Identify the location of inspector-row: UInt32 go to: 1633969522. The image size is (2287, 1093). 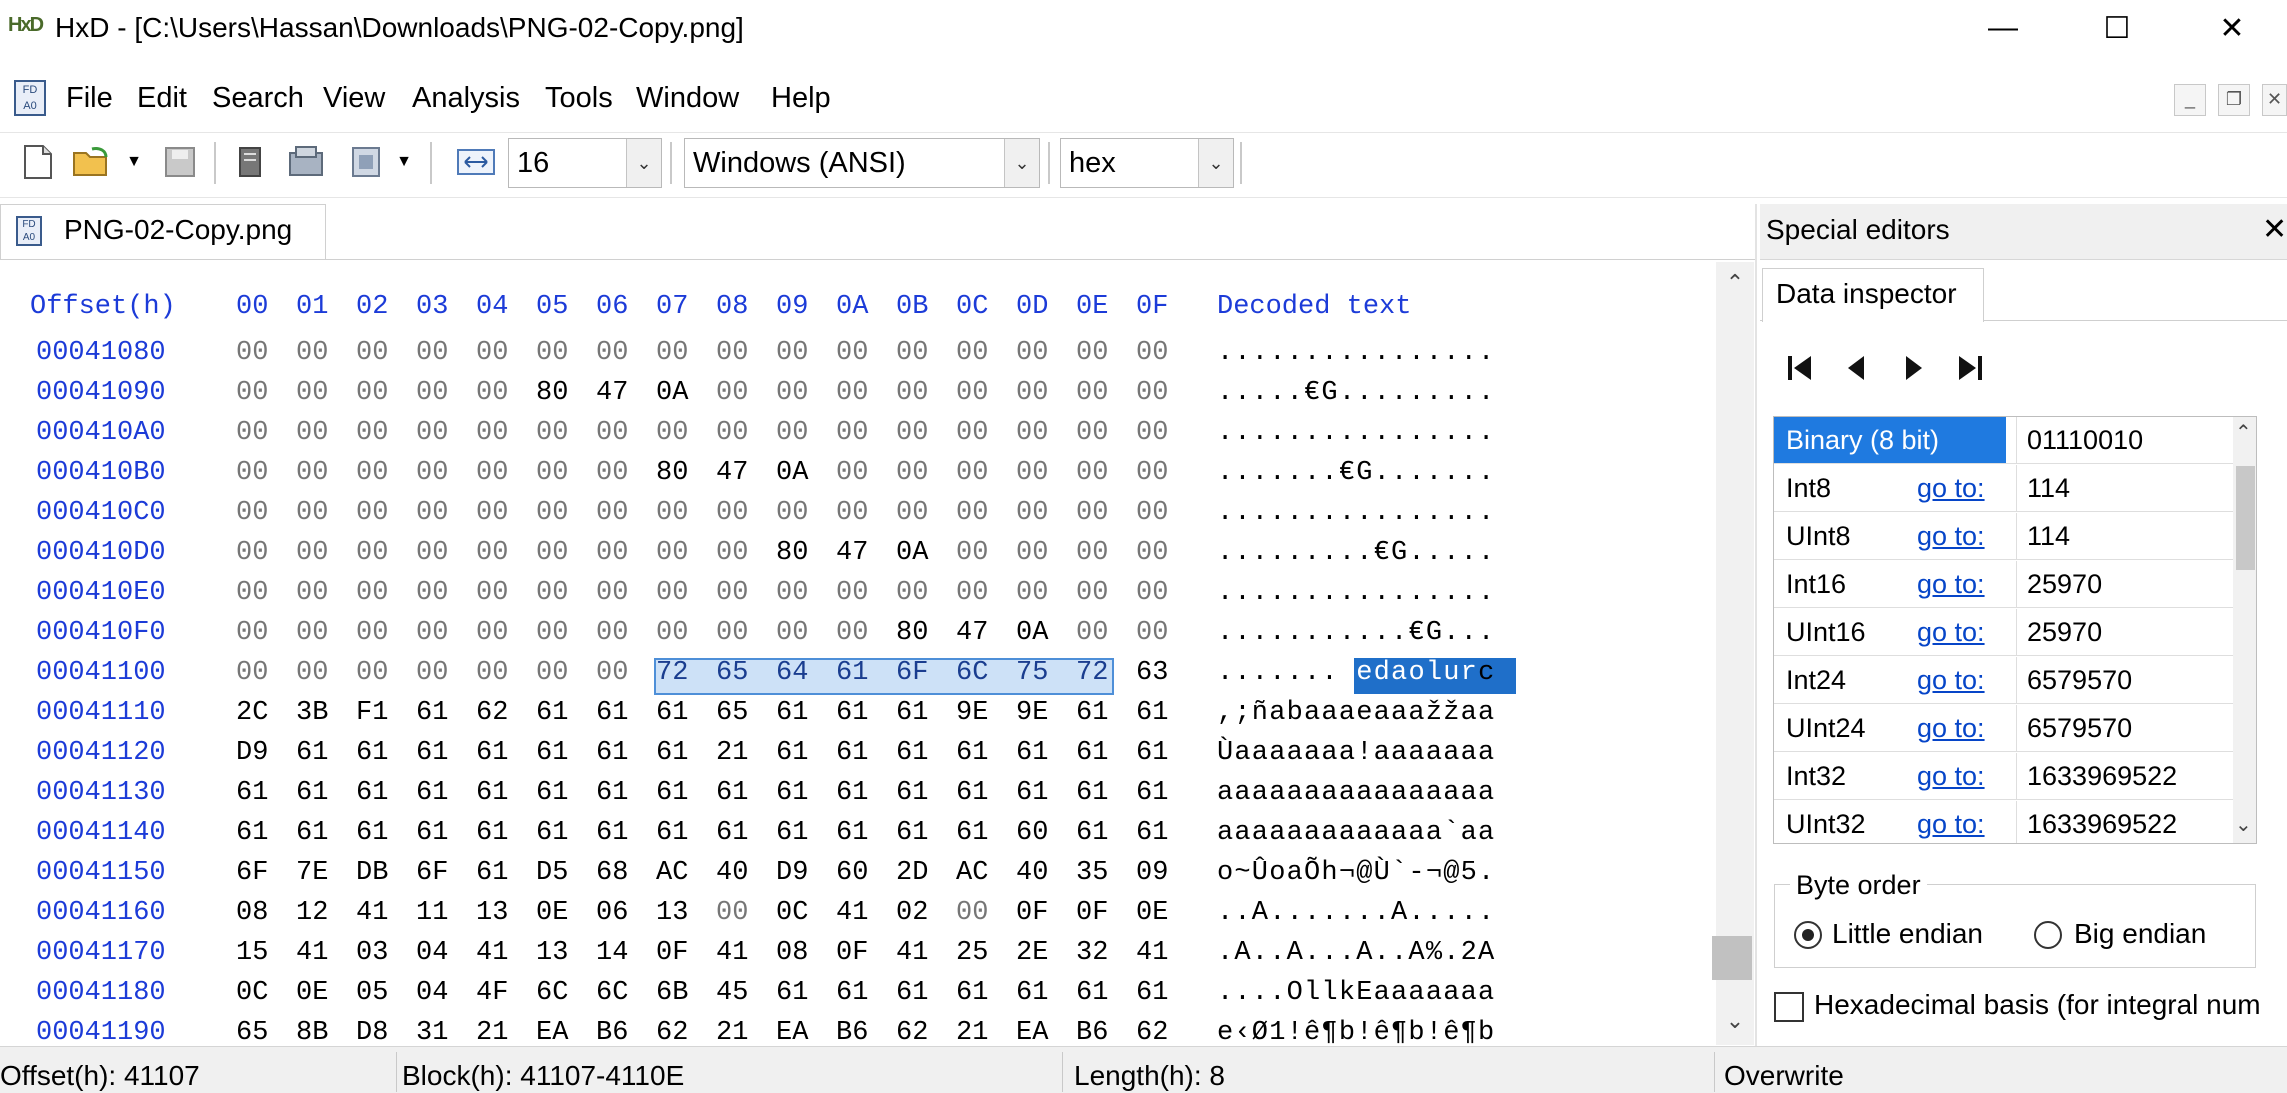
(2005, 822).